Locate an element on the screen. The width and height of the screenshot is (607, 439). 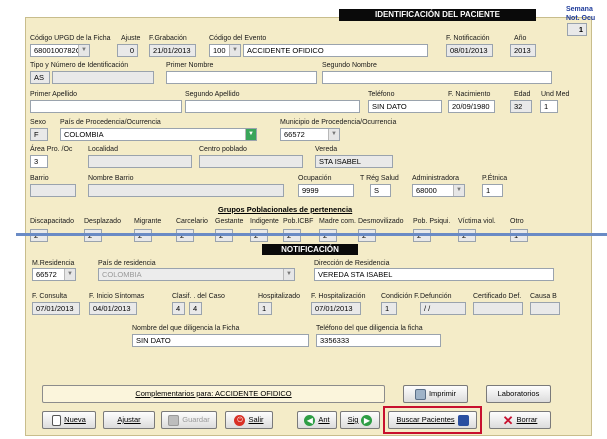
f-grabacion-field: 21/01/2013 is located at coordinates (172, 50).